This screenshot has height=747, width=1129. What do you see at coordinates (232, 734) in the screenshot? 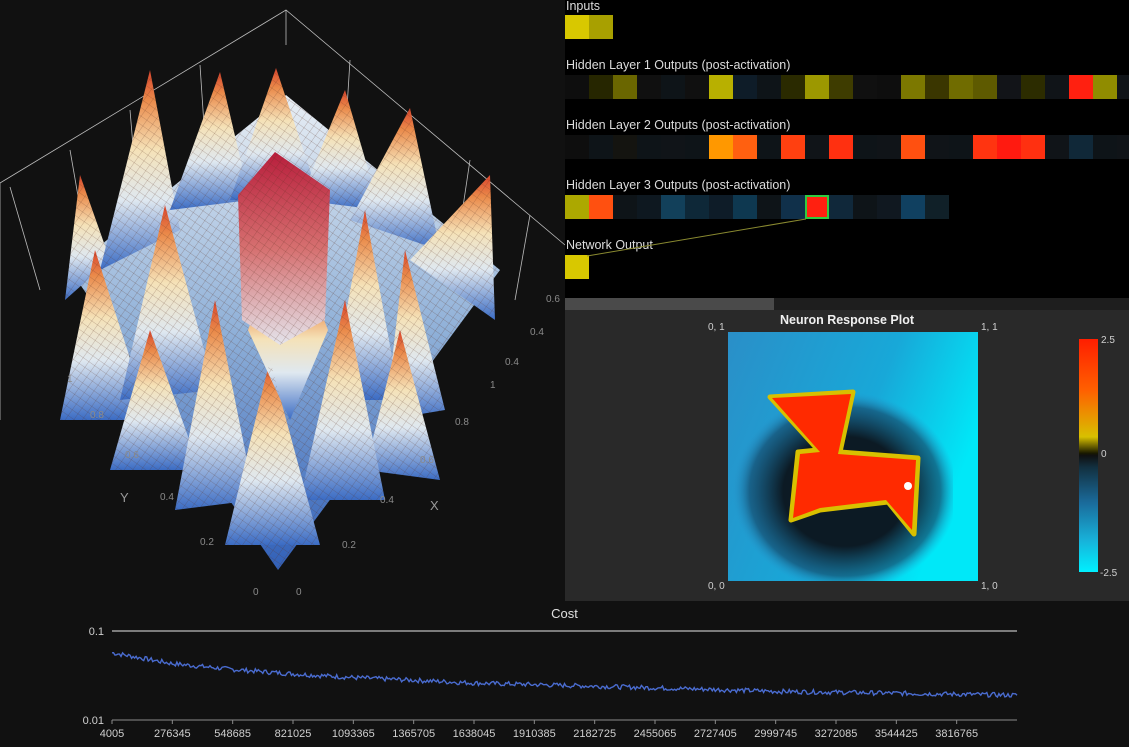
I see `cost-x-tick-label: 548685` at bounding box center [232, 734].